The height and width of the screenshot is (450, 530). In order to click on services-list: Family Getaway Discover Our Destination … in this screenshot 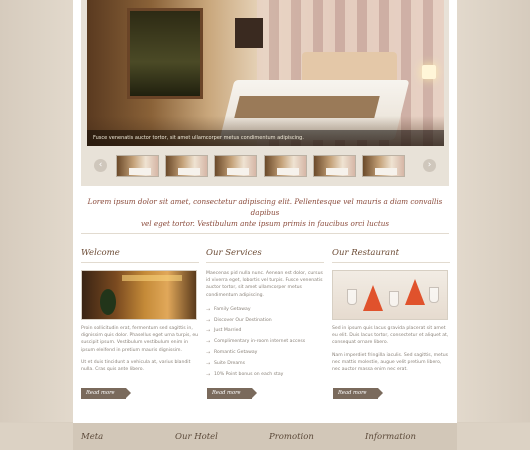, I will do `click(265, 343)`.